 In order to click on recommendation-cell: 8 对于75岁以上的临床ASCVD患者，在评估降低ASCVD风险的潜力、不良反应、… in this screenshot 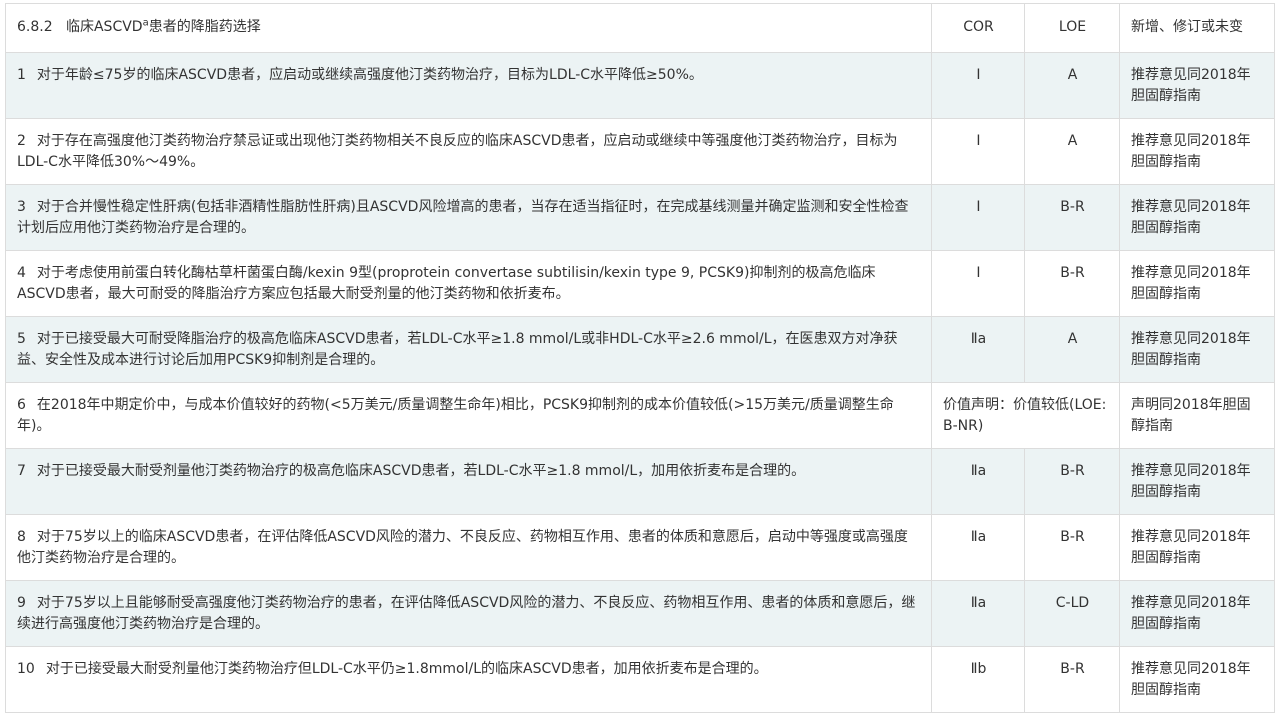, I will do `click(468, 547)`.